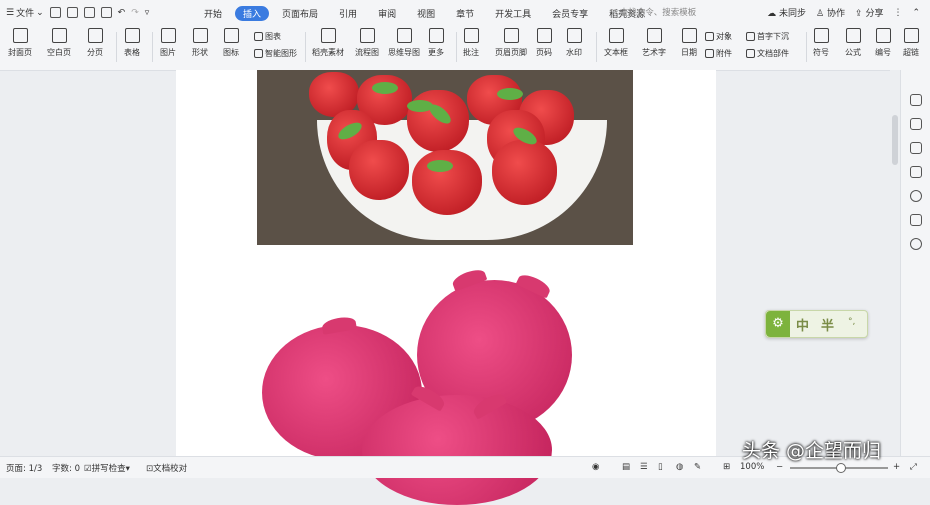  I want to click on cover-page-button: 封面页, so click(20, 43).